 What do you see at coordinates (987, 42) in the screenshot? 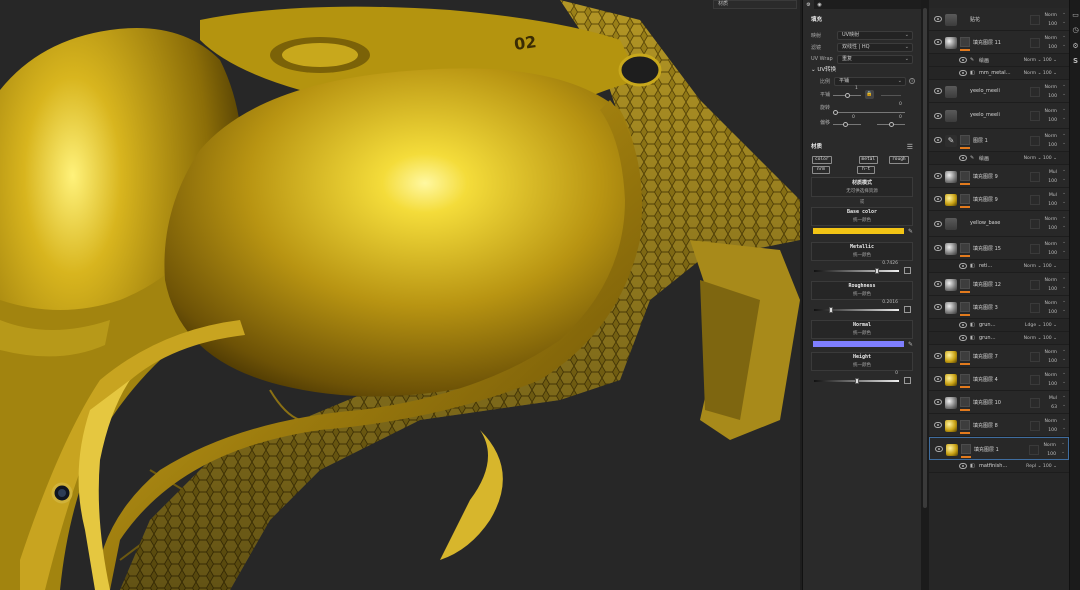
I see `layer-name: 填充图层 11` at bounding box center [987, 42].